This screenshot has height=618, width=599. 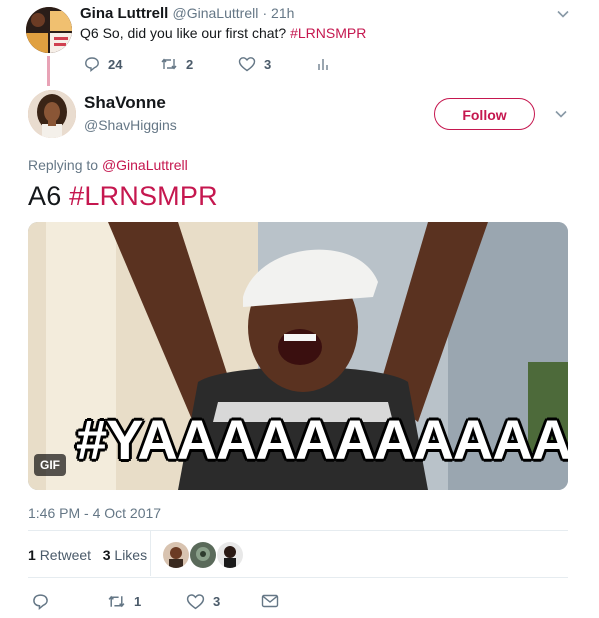 What do you see at coordinates (145, 165) in the screenshot?
I see `replying-to-handle: @GinaLuttrell` at bounding box center [145, 165].